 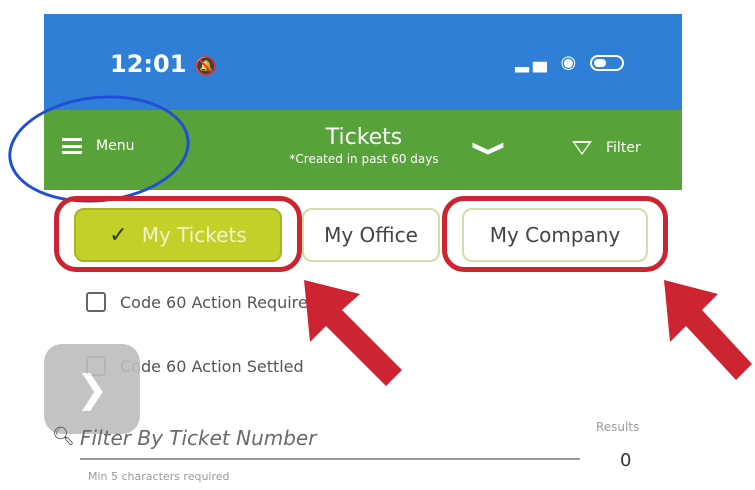 I want to click on status-icons: ▂▄ ◉, so click(x=569, y=62).